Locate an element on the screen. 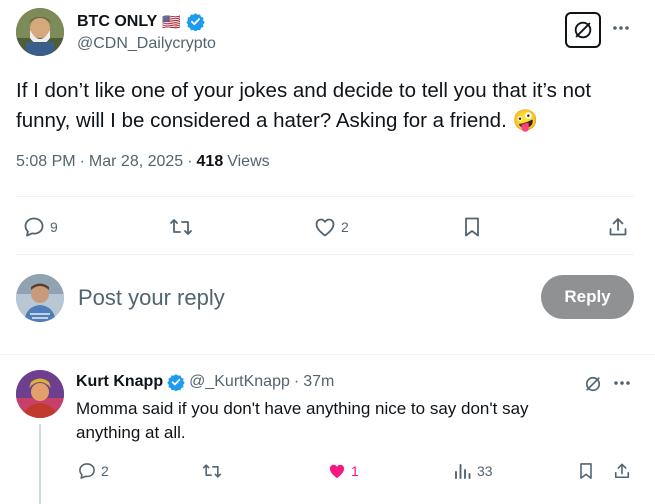 The image size is (655, 504). heart-filled-icon is located at coordinates (337, 471).